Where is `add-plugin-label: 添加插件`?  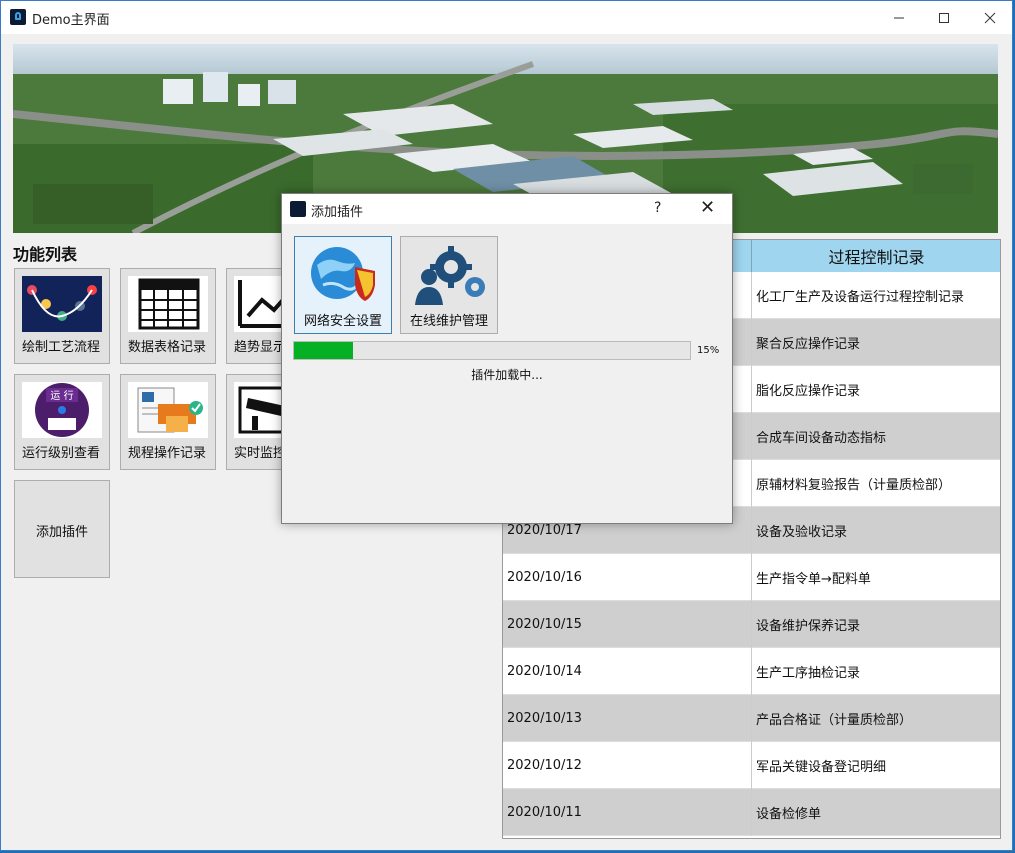
add-plugin-label: 添加插件 is located at coordinates (61, 532).